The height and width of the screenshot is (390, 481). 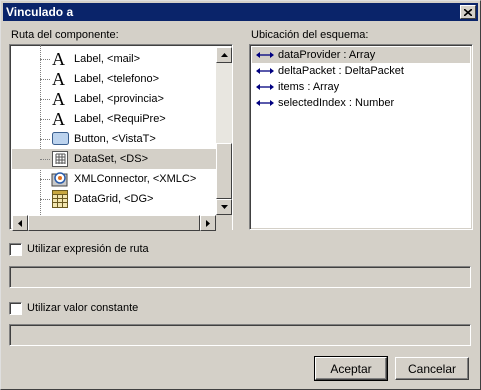 I want to click on schema-item-deltapacket: deltaPacket : DeltaPacket, so click(x=361, y=71).